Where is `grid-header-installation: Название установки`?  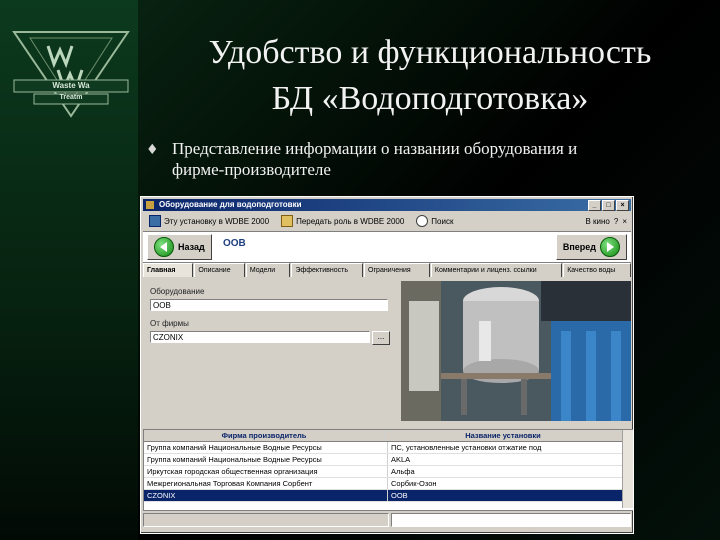
grid-header-installation: Название установки is located at coordinates (502, 435).